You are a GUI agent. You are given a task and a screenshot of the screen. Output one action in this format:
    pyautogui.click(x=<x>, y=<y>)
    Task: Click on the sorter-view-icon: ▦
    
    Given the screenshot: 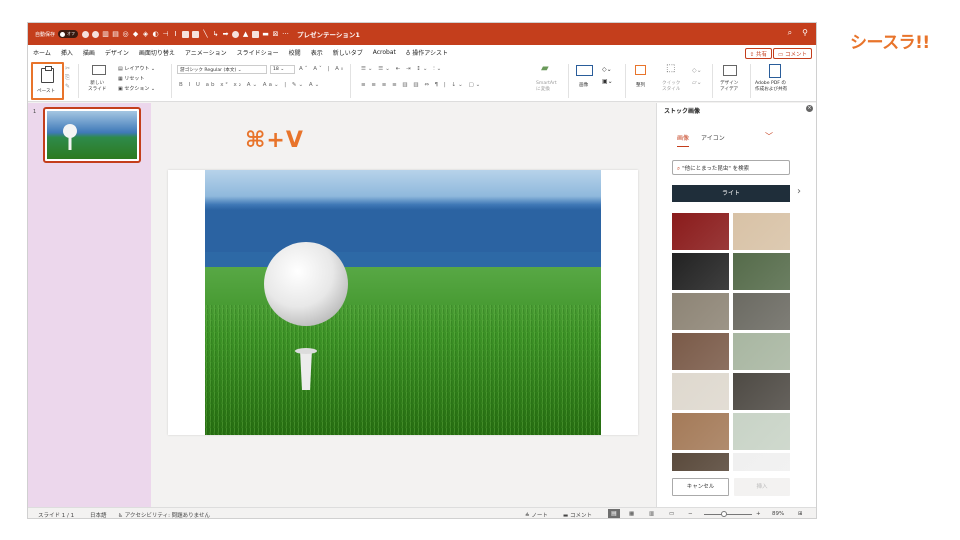 What is the action you would take?
    pyautogui.click(x=631, y=514)
    